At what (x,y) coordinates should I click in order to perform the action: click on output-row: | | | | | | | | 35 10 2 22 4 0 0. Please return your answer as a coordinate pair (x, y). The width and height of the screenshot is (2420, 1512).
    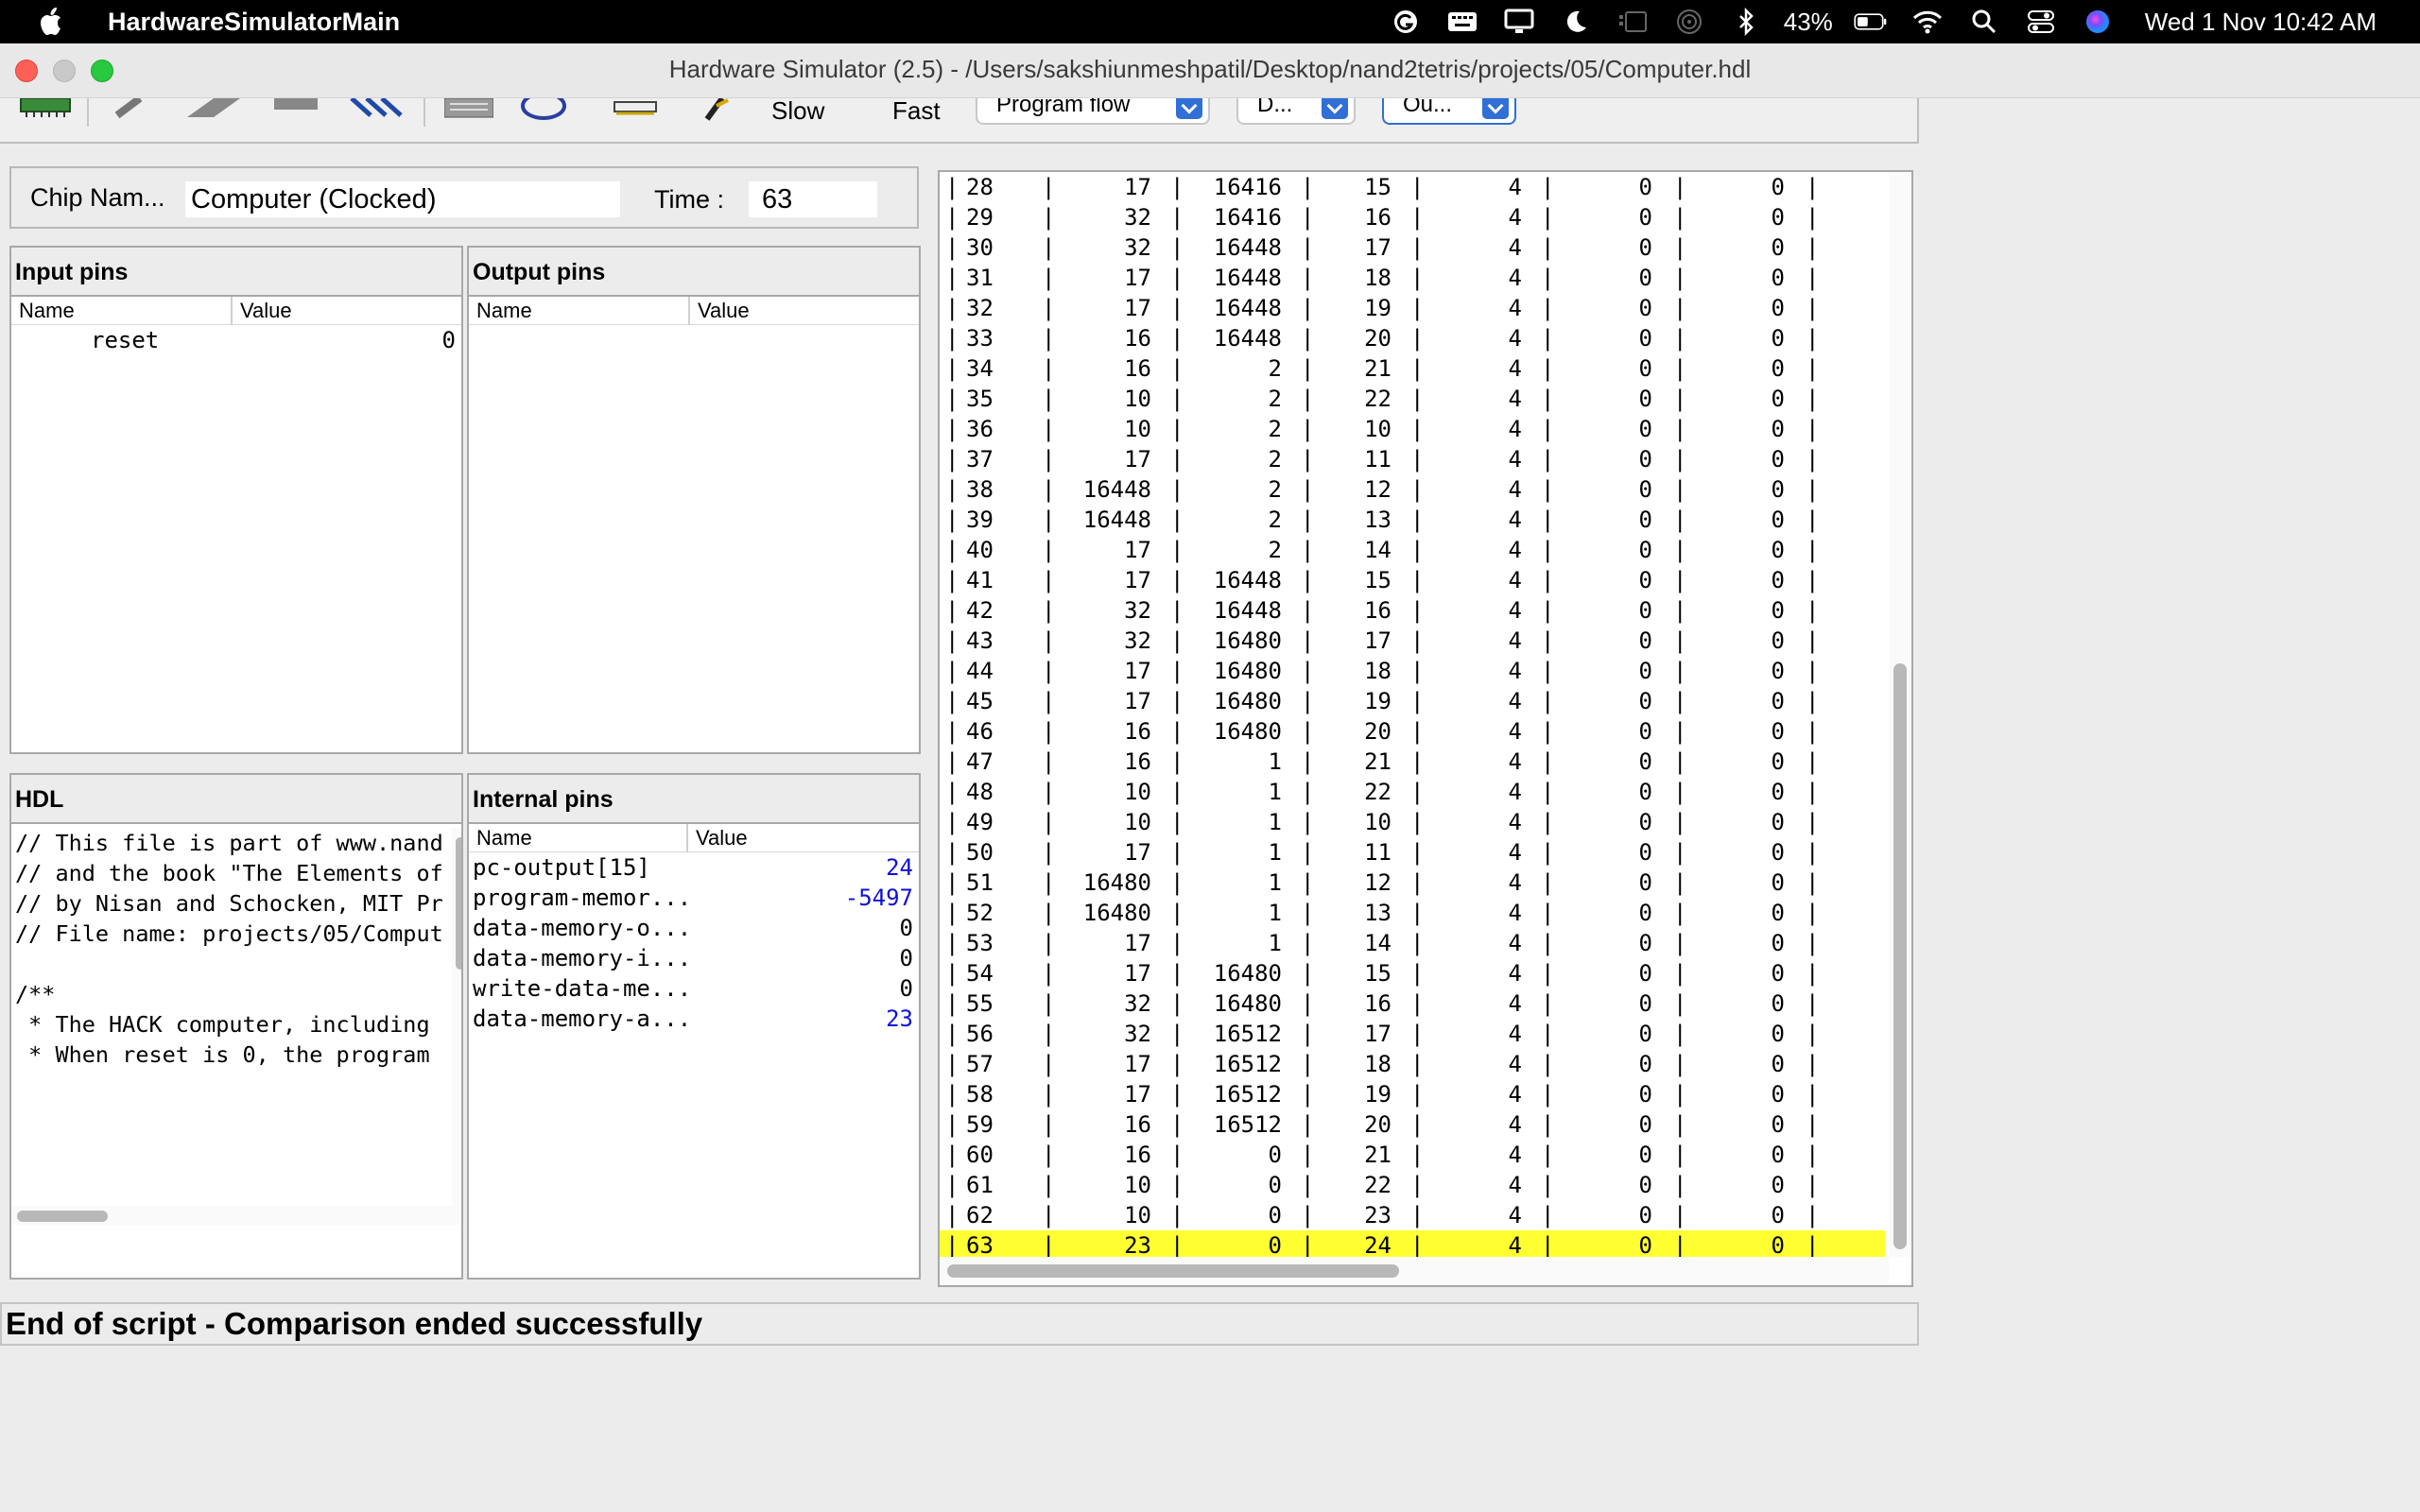
    Looking at the image, I should click on (1412, 399).